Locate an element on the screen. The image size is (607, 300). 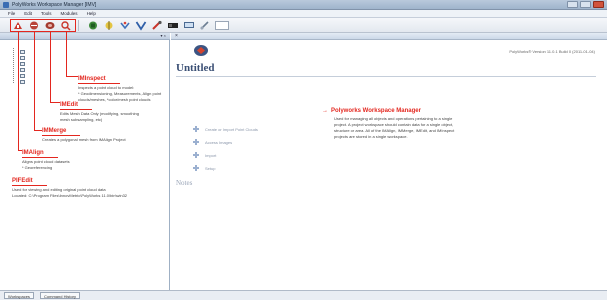
module-5-button is located at coordinates (93, 25).